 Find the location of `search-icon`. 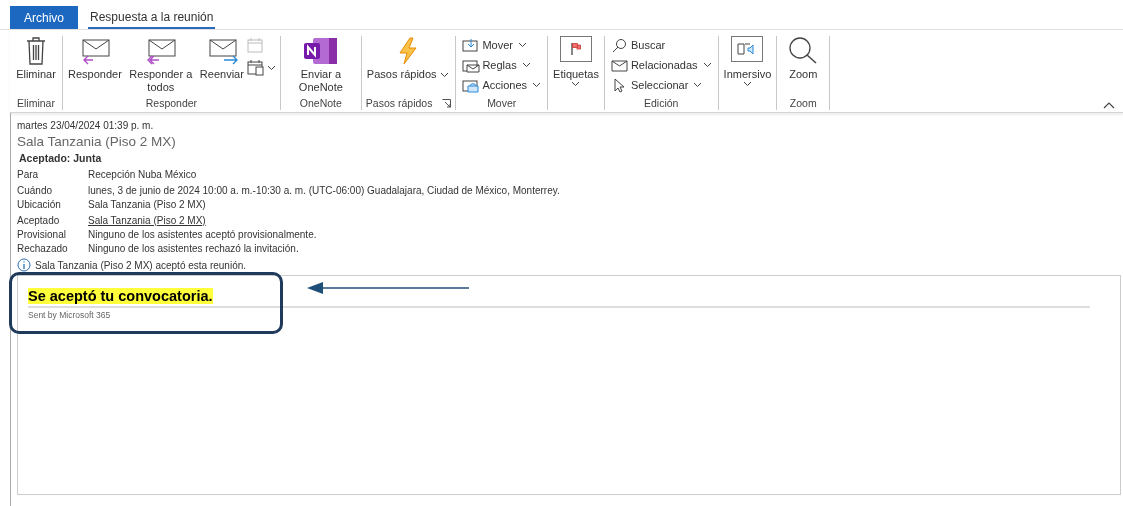

search-icon is located at coordinates (619, 45).